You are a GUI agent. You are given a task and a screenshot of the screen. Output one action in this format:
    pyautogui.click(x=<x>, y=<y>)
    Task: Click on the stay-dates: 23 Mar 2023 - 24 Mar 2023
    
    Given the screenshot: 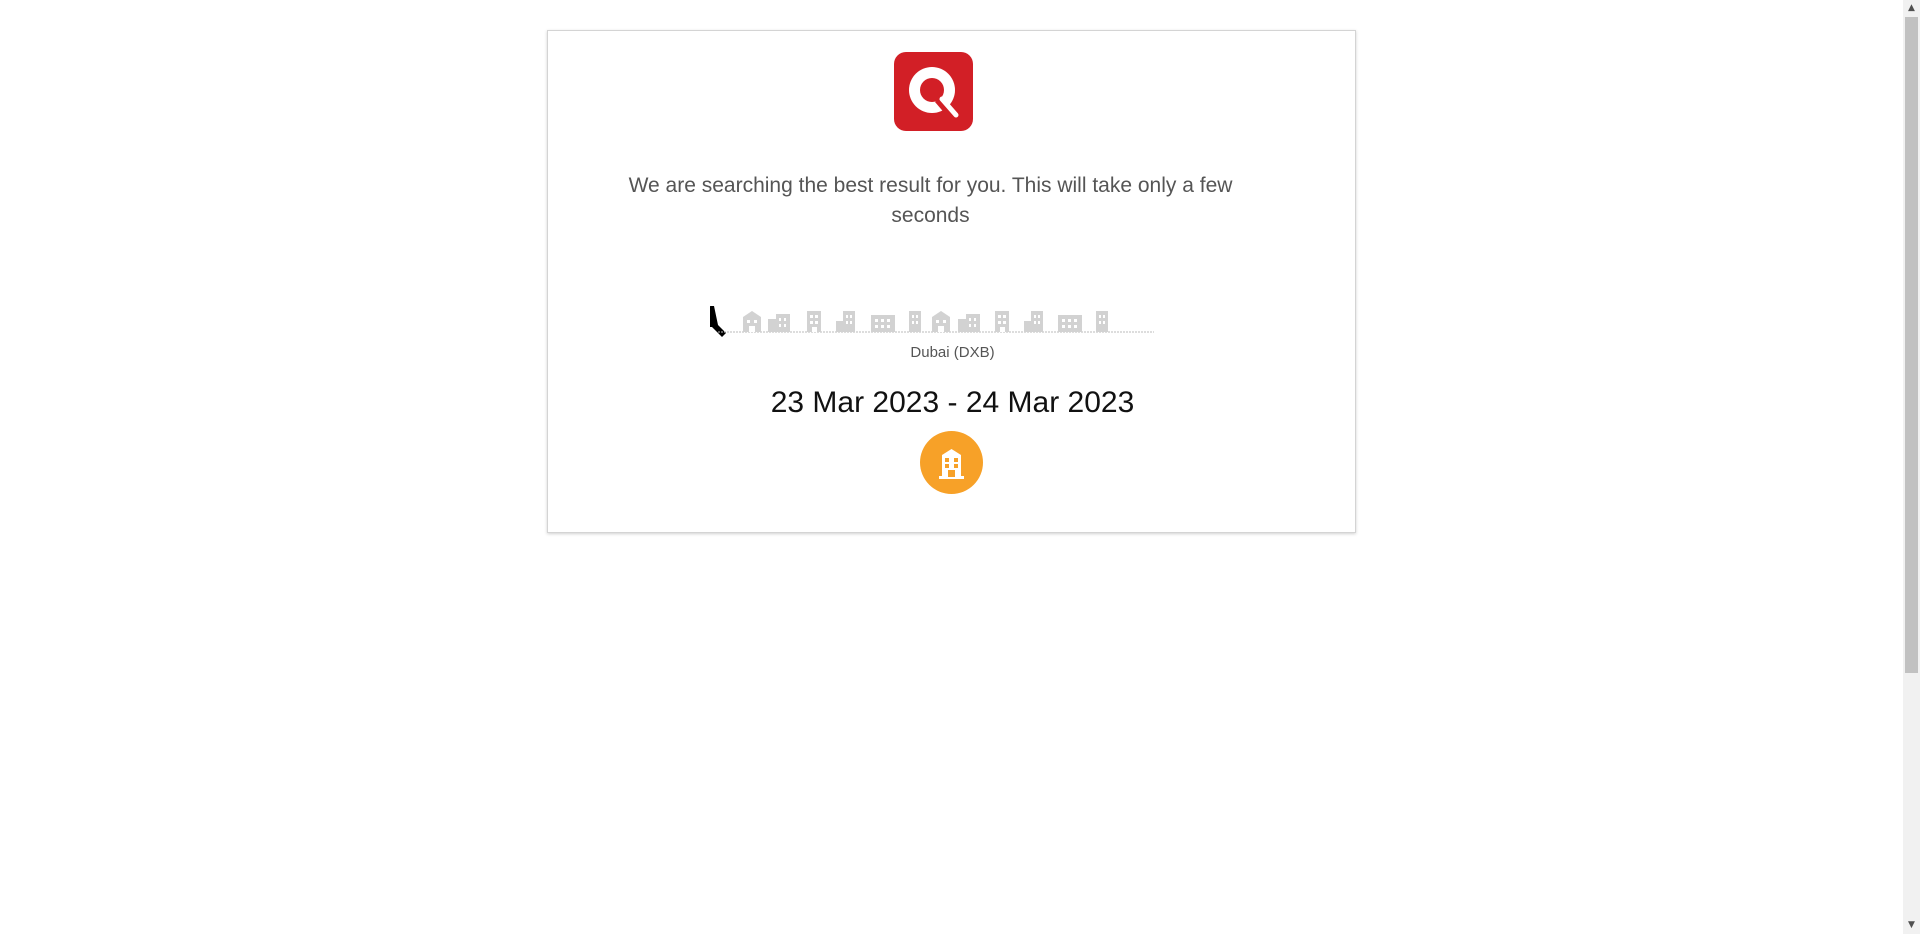 What is the action you would take?
    pyautogui.click(x=952, y=402)
    